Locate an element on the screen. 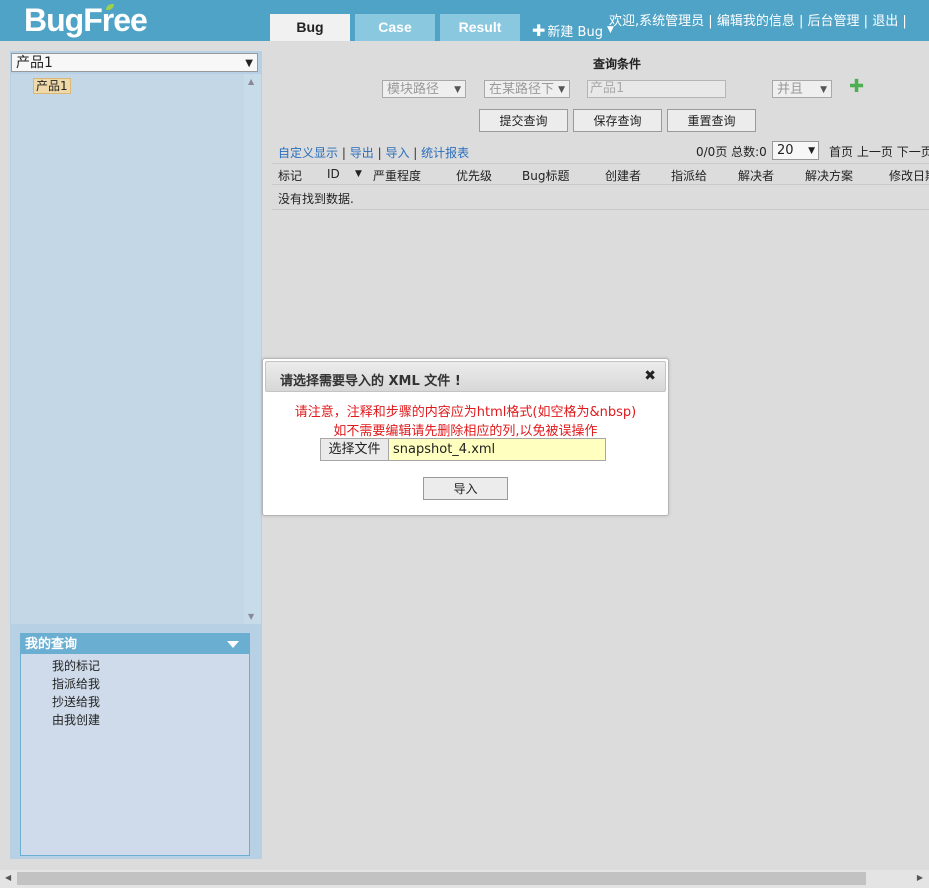  plus-icon: ✚ is located at coordinates (539, 30).